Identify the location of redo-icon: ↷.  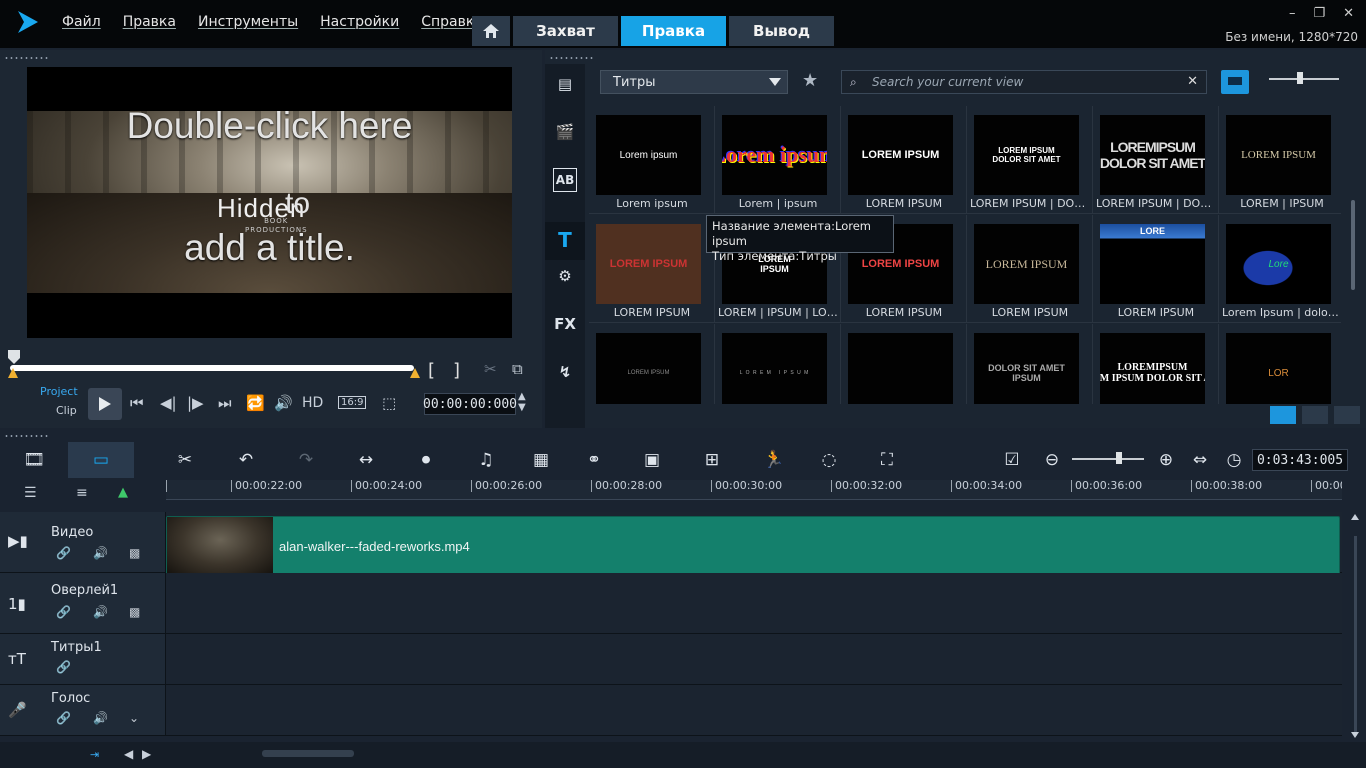
(306, 460).